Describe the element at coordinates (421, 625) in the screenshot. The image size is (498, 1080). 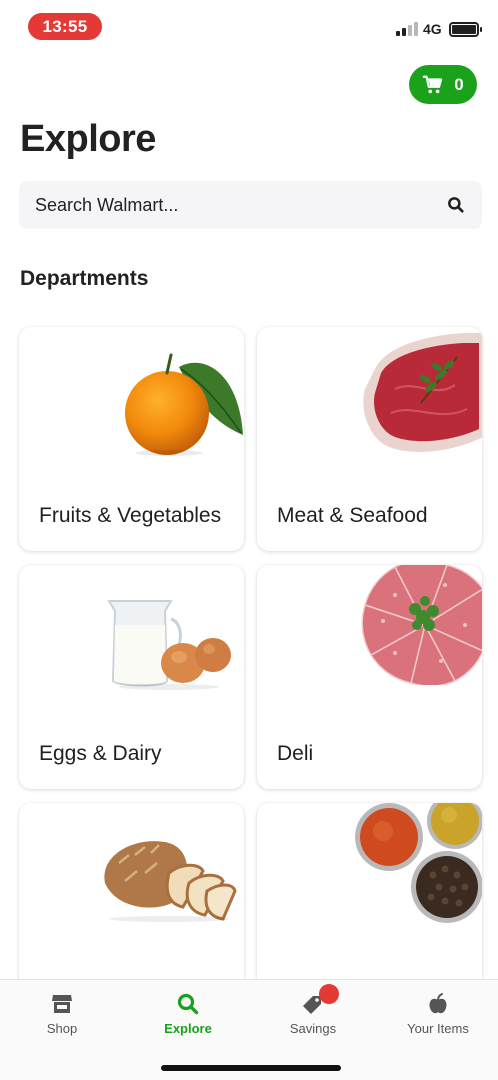
I see `salami-image` at that location.